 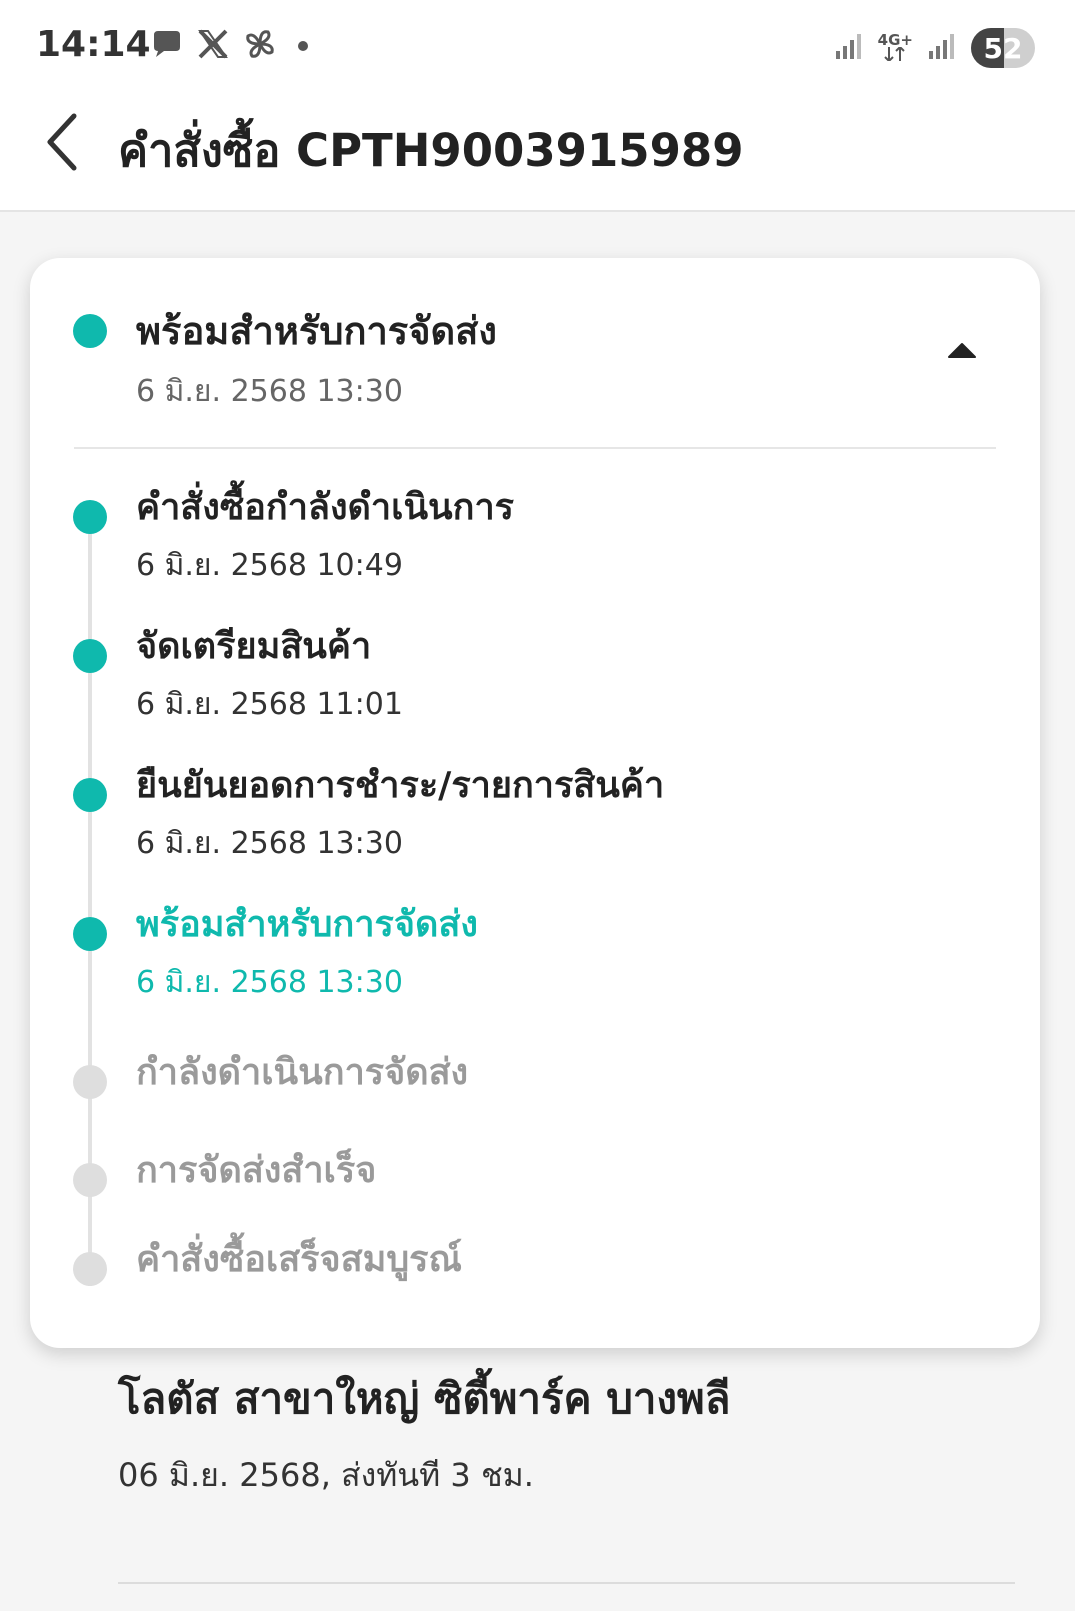 I want to click on chevron-left-icon, so click(x=62, y=144).